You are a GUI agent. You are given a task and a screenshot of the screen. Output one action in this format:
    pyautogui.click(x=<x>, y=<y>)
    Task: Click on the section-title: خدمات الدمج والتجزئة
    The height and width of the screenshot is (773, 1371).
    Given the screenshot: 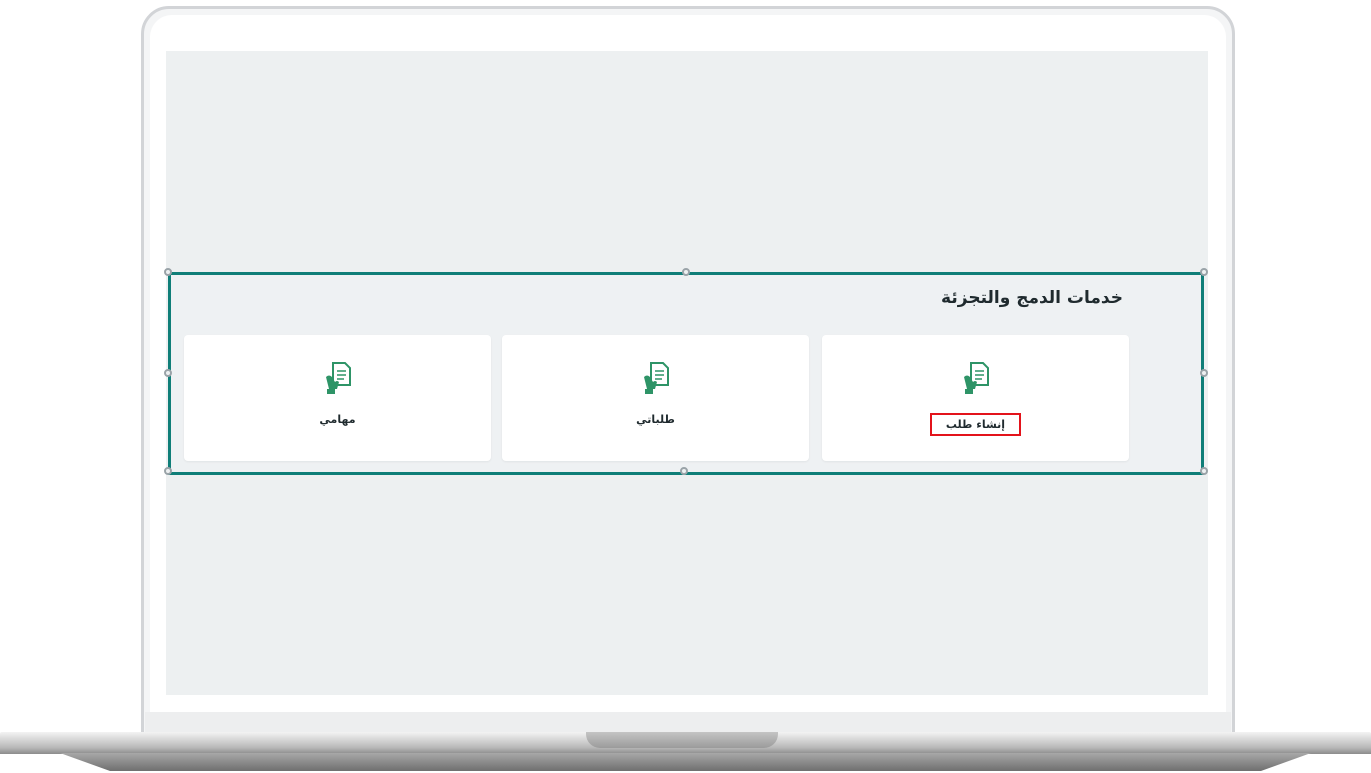 What is the action you would take?
    pyautogui.click(x=1032, y=298)
    